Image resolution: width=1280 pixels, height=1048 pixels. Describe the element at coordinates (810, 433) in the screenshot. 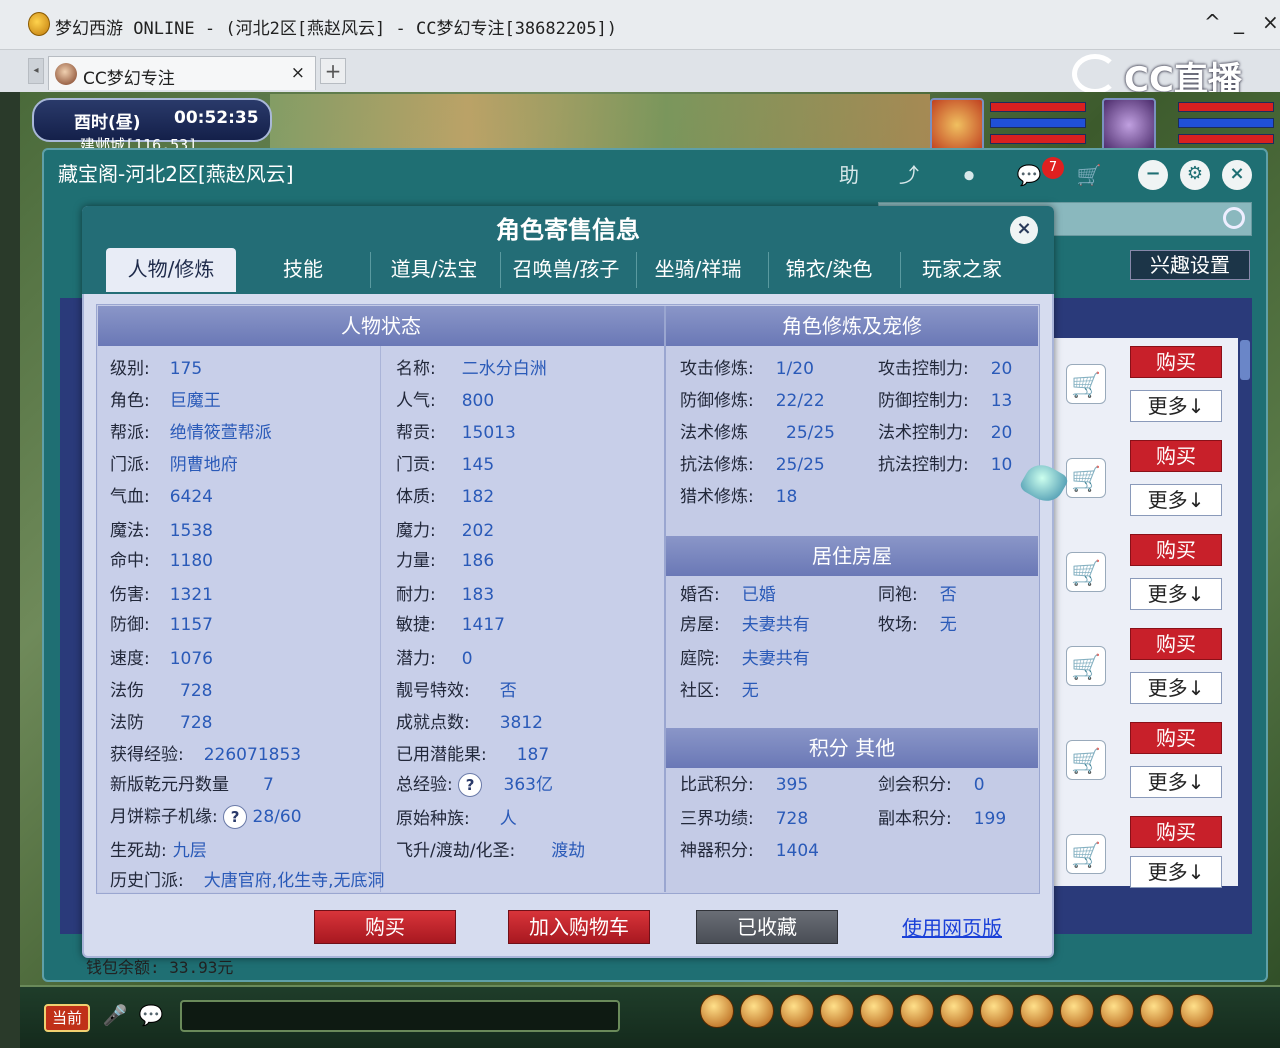

I see `cultivation-value: 25/25` at that location.